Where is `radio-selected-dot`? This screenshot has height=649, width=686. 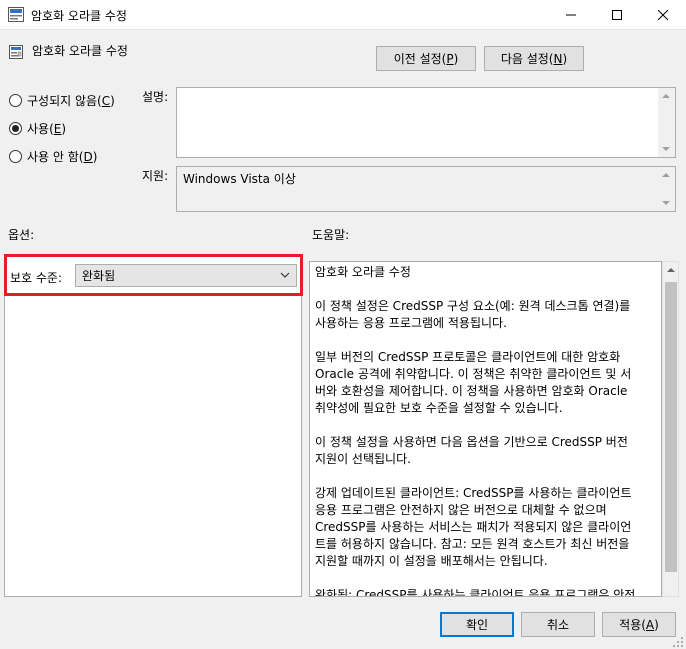
radio-selected-dot is located at coordinates (15, 128).